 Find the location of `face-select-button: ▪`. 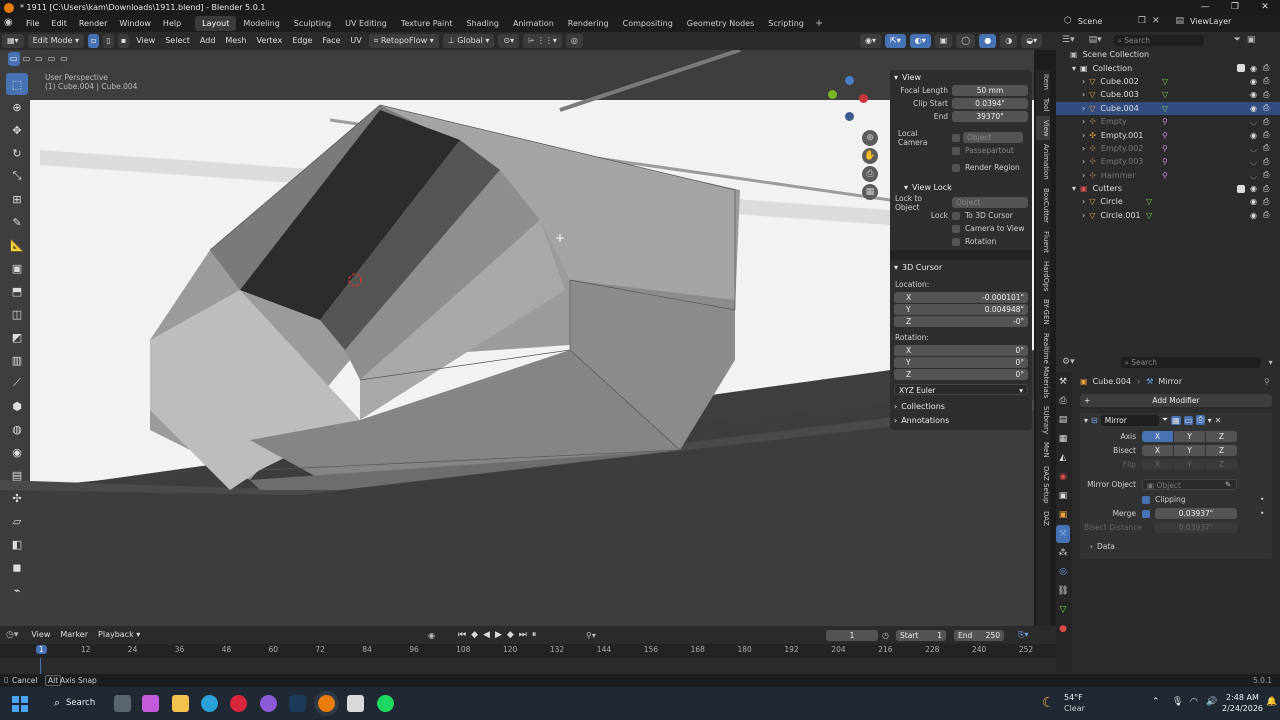

face-select-button: ▪ is located at coordinates (123, 41).